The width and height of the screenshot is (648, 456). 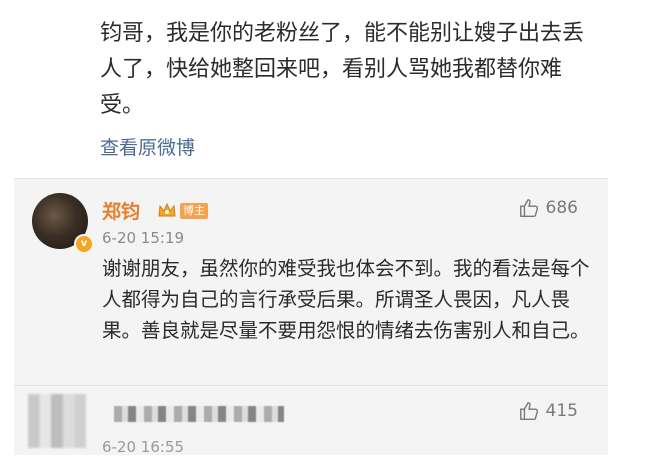 What do you see at coordinates (143, 447) in the screenshot?
I see `comment-timestamp: 6-20 16:55` at bounding box center [143, 447].